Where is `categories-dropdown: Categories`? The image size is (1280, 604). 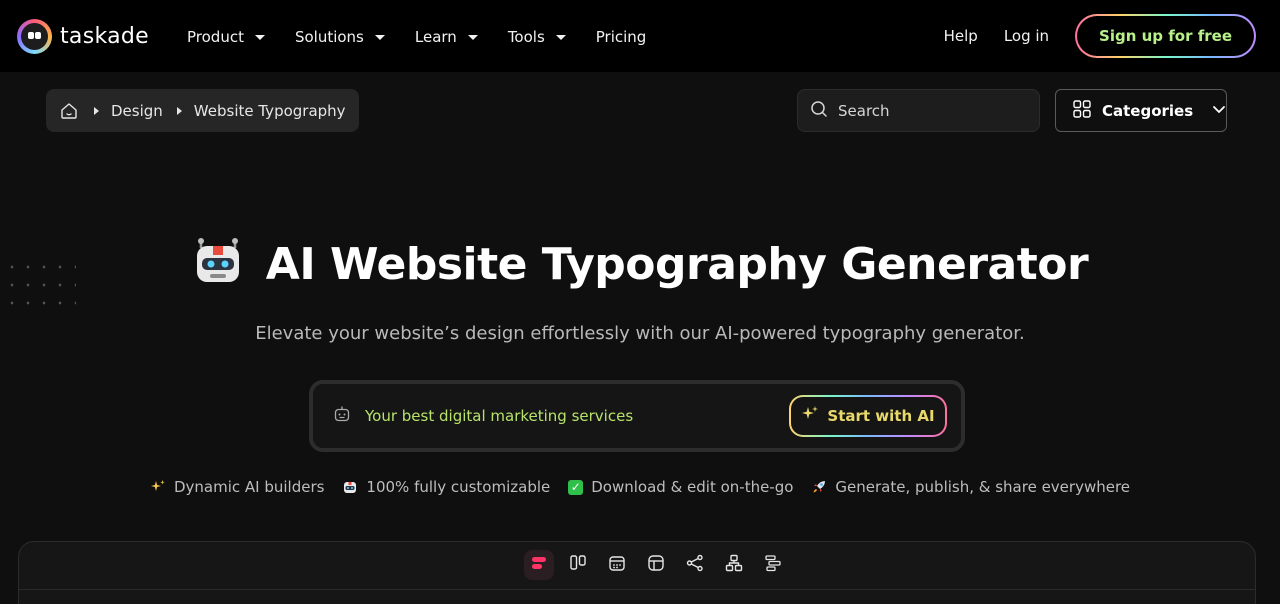 categories-dropdown: Categories is located at coordinates (1141, 110).